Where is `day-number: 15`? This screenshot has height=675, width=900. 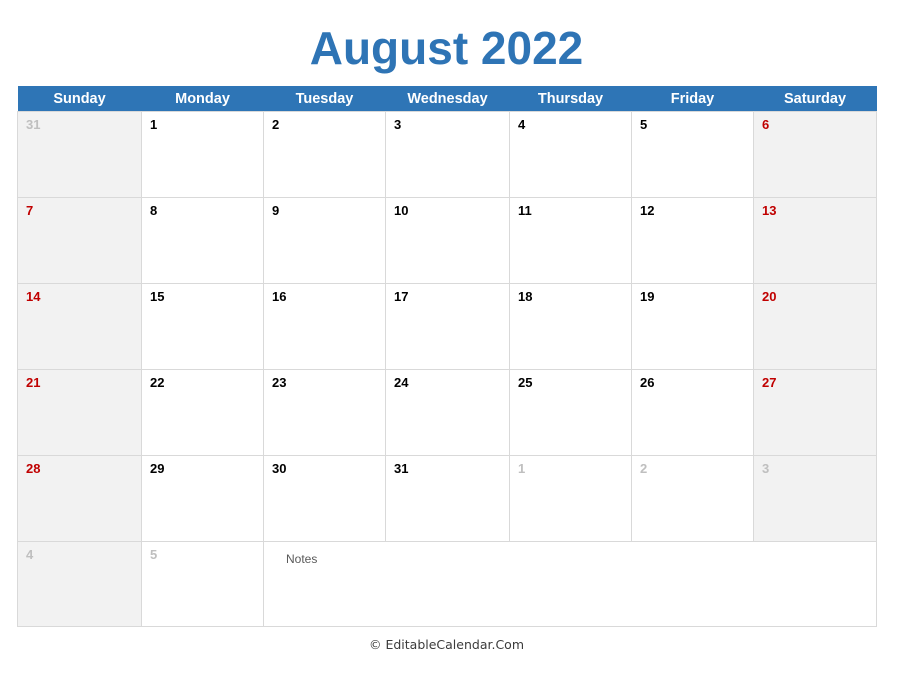 day-number: 15 is located at coordinates (157, 296).